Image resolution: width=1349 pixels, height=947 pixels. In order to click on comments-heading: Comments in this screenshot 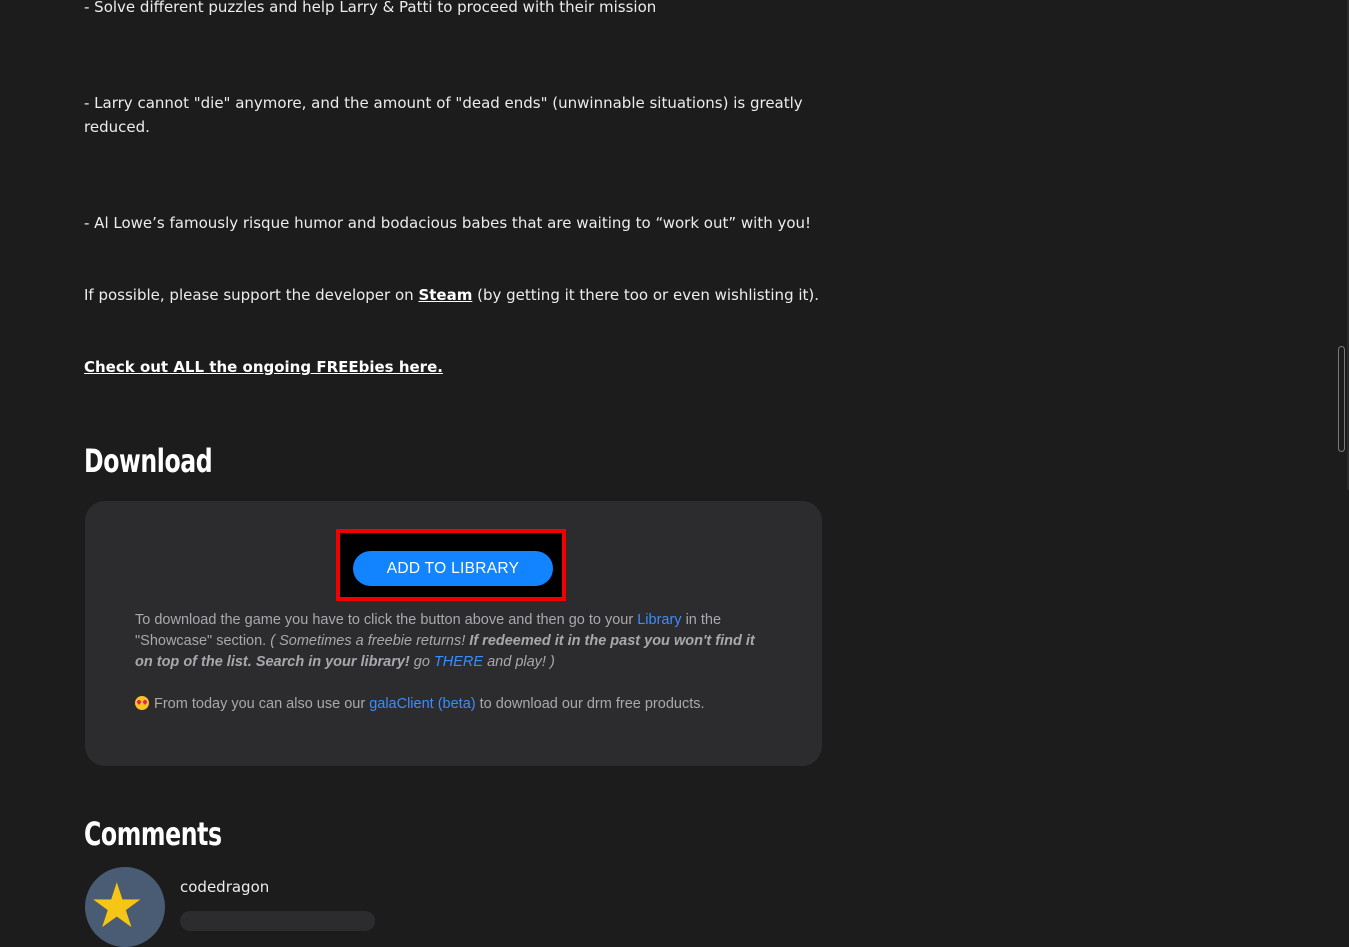, I will do `click(153, 834)`.